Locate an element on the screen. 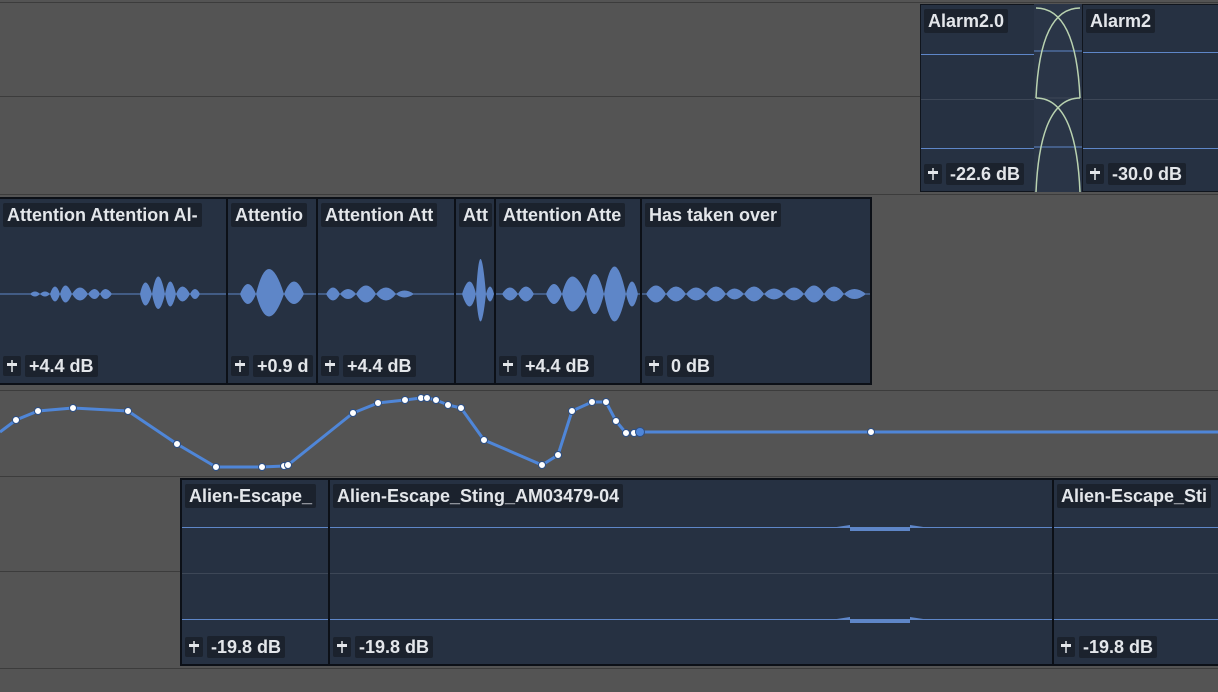 The width and height of the screenshot is (1218, 692). clip-name: Alien-Escape_Sting_AM03479-04 is located at coordinates (478, 496).